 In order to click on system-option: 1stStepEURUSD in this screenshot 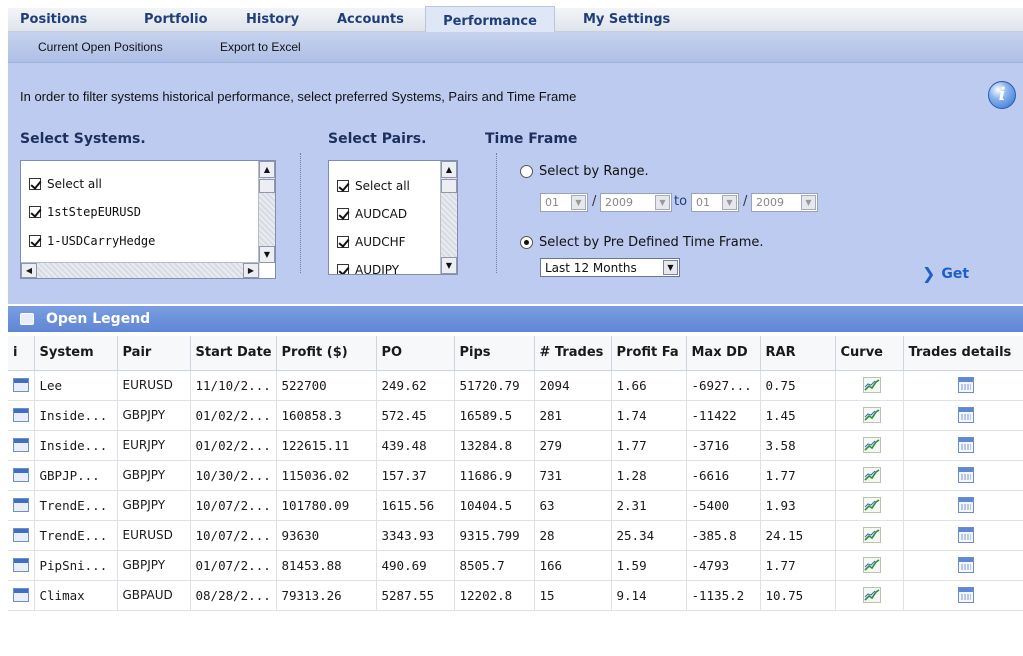, I will do `click(85, 212)`.